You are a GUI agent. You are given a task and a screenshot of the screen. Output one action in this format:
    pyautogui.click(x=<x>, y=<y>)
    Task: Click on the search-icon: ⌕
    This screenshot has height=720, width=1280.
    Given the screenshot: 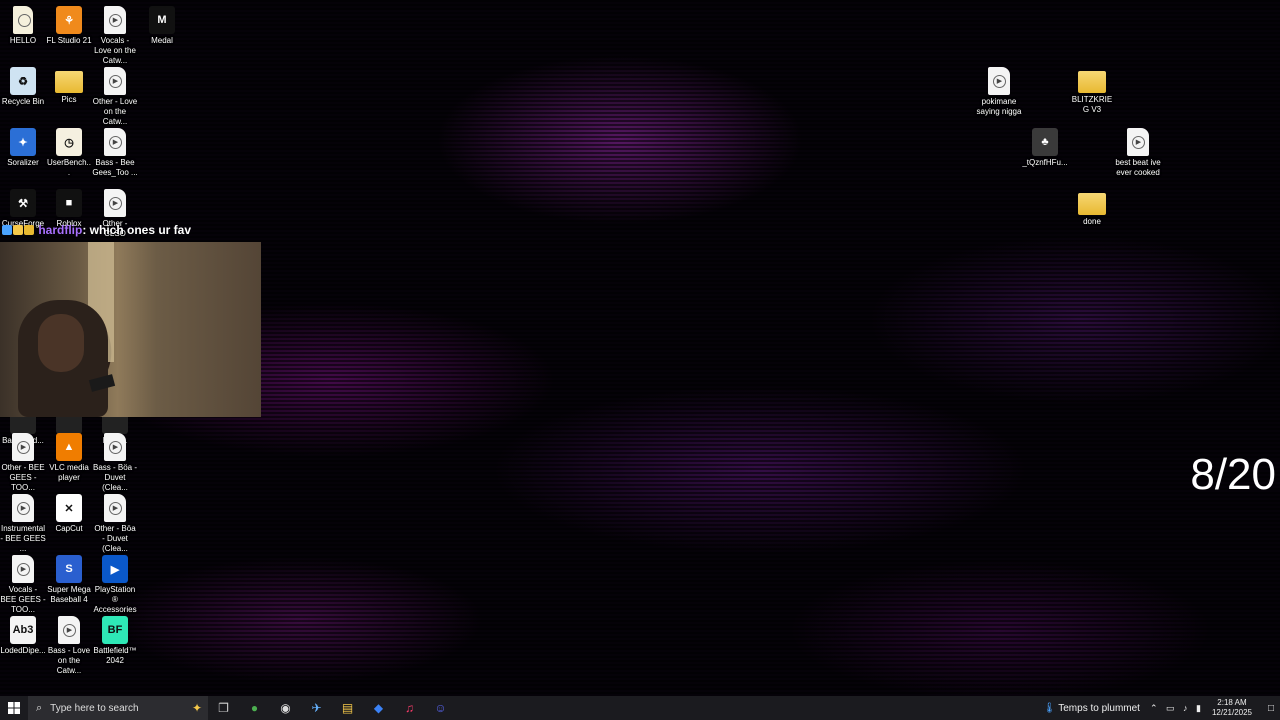 What is the action you would take?
    pyautogui.click(x=39, y=707)
    